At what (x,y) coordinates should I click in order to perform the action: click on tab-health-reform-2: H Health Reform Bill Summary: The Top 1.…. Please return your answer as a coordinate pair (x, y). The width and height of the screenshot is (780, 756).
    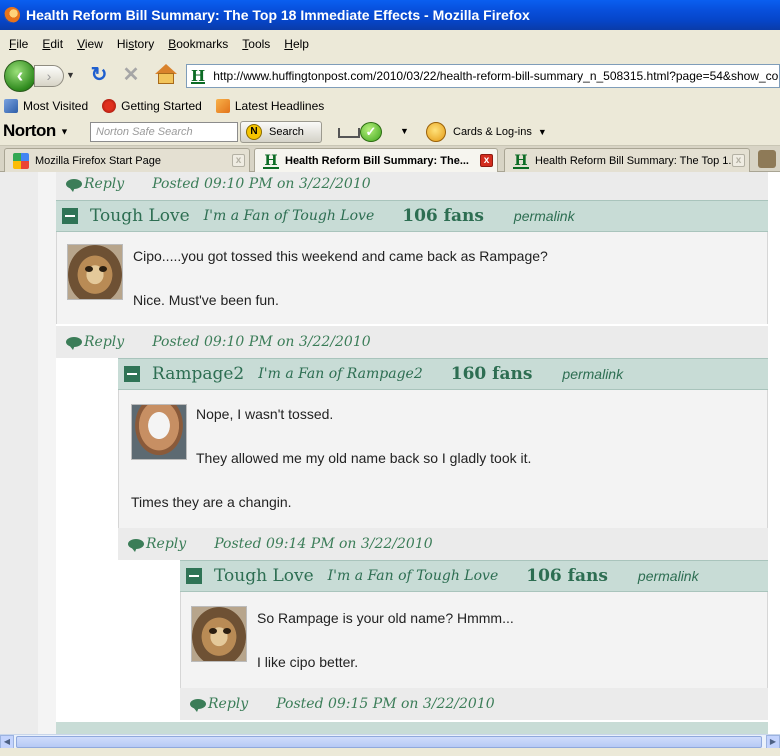
    Looking at the image, I should click on (627, 160).